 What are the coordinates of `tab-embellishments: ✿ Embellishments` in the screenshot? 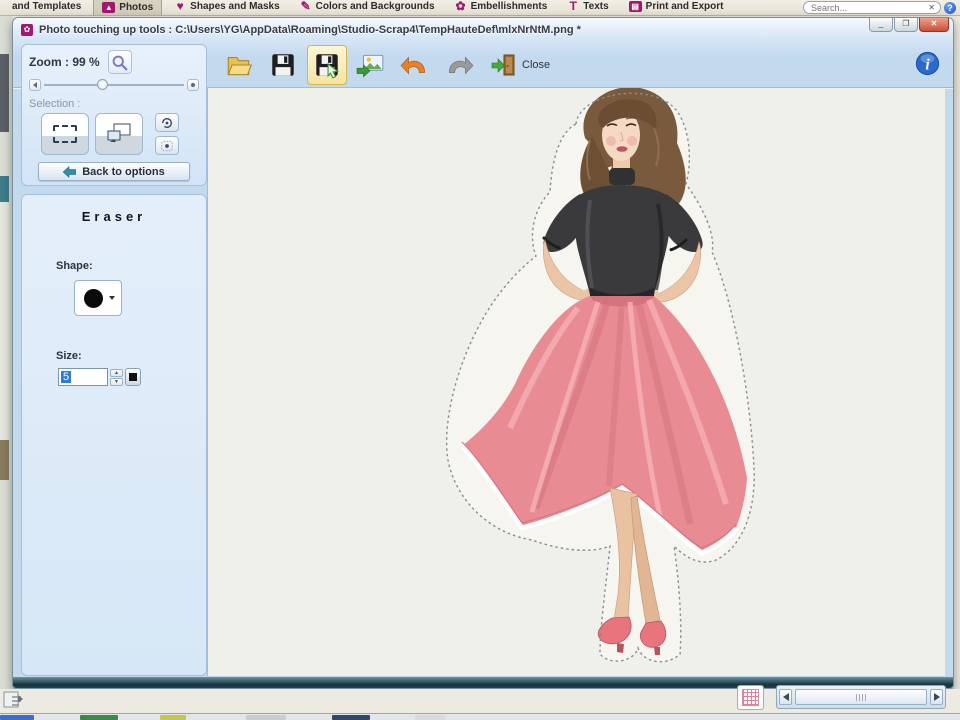 It's located at (501, 7).